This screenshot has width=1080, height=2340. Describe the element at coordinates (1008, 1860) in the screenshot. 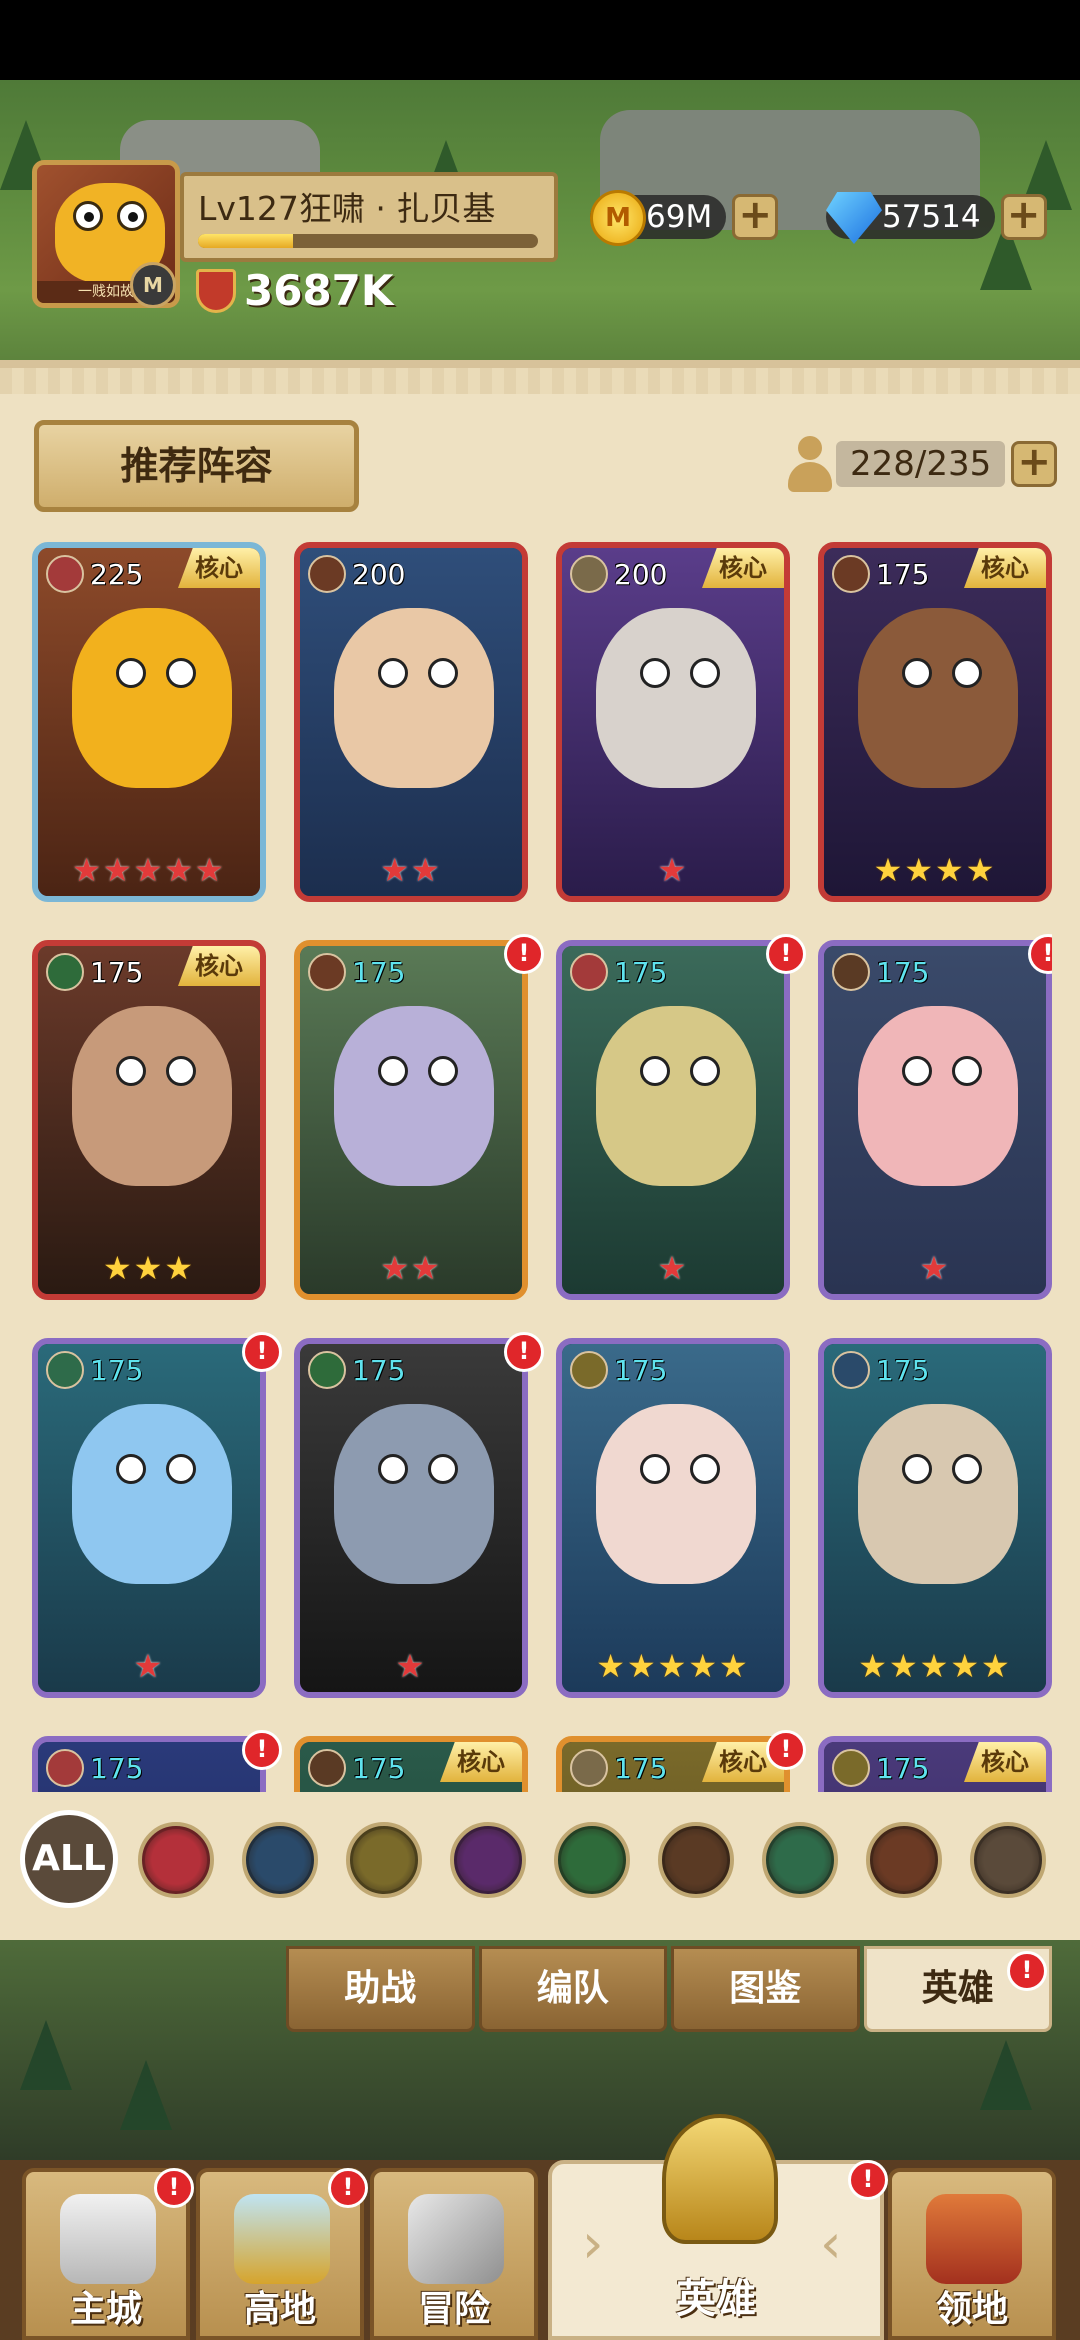

I see `hammer-filter-icon` at that location.